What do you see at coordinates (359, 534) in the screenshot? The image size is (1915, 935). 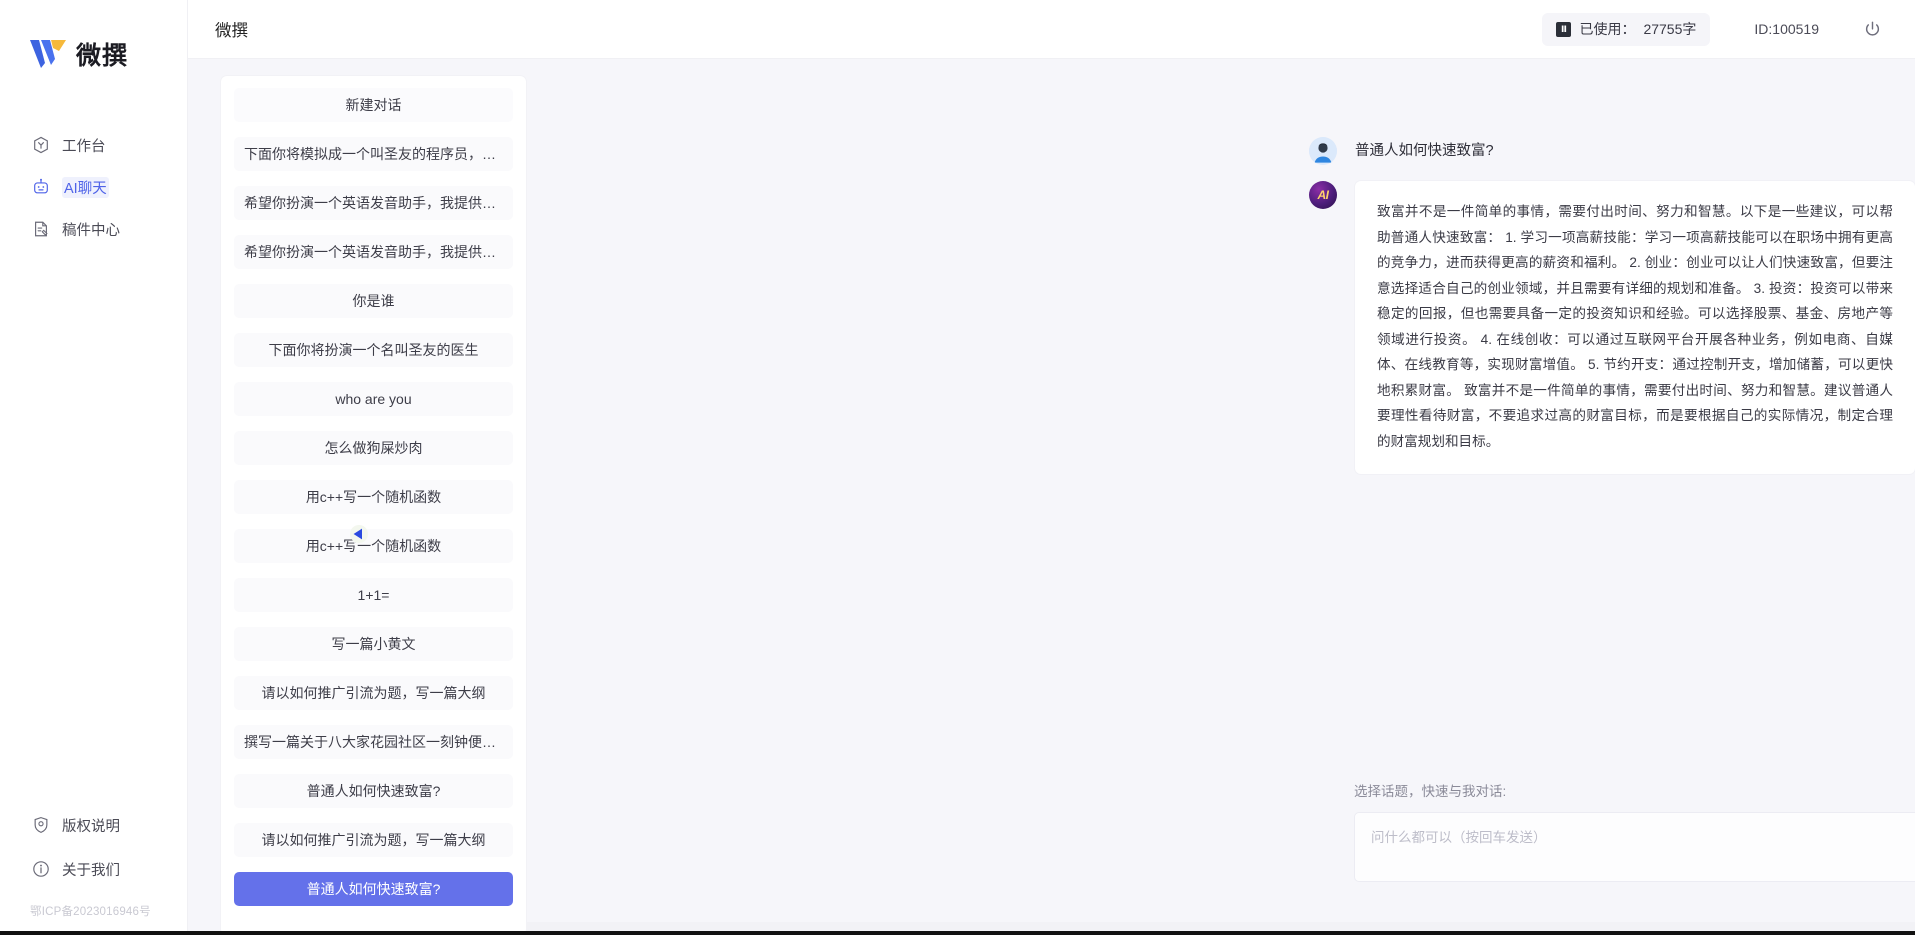 I see `collapse-left-icon` at bounding box center [359, 534].